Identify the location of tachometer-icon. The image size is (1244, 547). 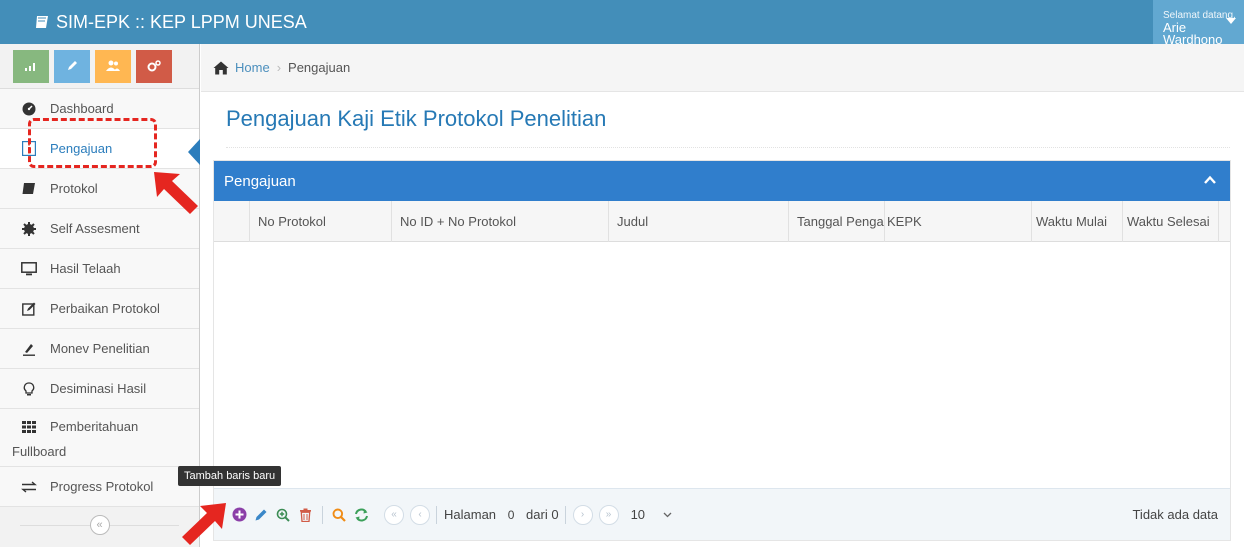
(29, 109).